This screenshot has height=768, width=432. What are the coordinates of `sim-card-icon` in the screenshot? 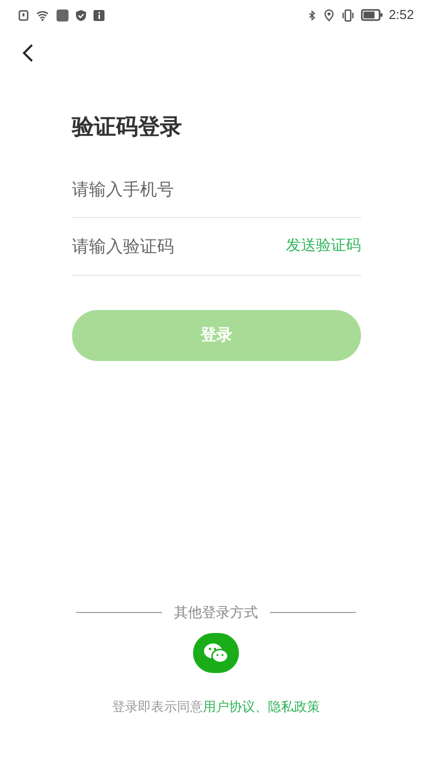 It's located at (23, 15).